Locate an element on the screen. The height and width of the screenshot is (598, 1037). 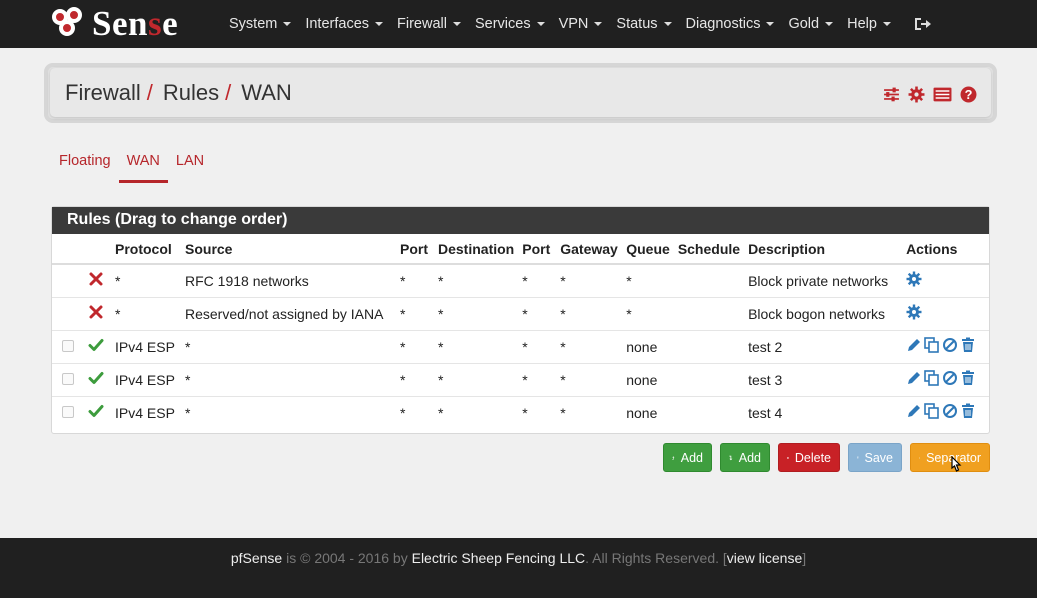
nav-gold: Gold is located at coordinates (810, 24).